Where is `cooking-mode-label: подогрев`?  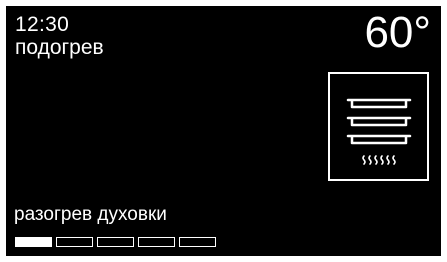 cooking-mode-label: подогрев is located at coordinates (59, 47).